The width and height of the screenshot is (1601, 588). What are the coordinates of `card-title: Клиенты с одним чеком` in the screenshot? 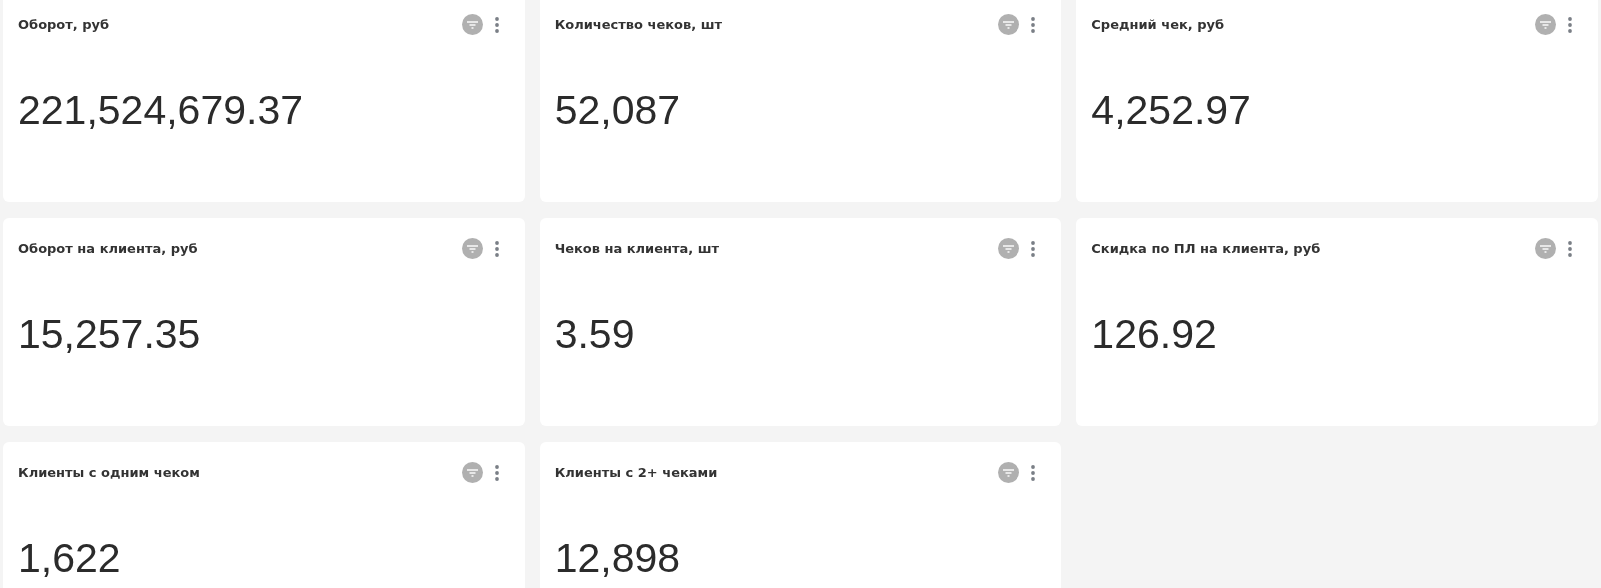 It's located at (109, 472).